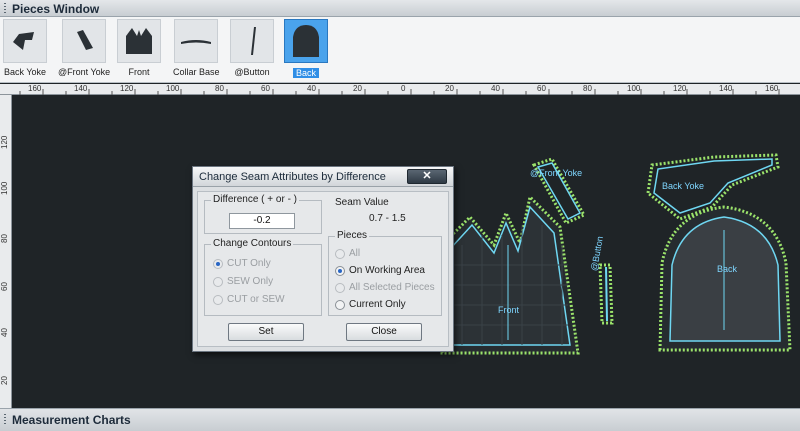 The height and width of the screenshot is (431, 800). What do you see at coordinates (255, 199) in the screenshot?
I see `difference-group-label: Difference ( + or - )` at bounding box center [255, 199].